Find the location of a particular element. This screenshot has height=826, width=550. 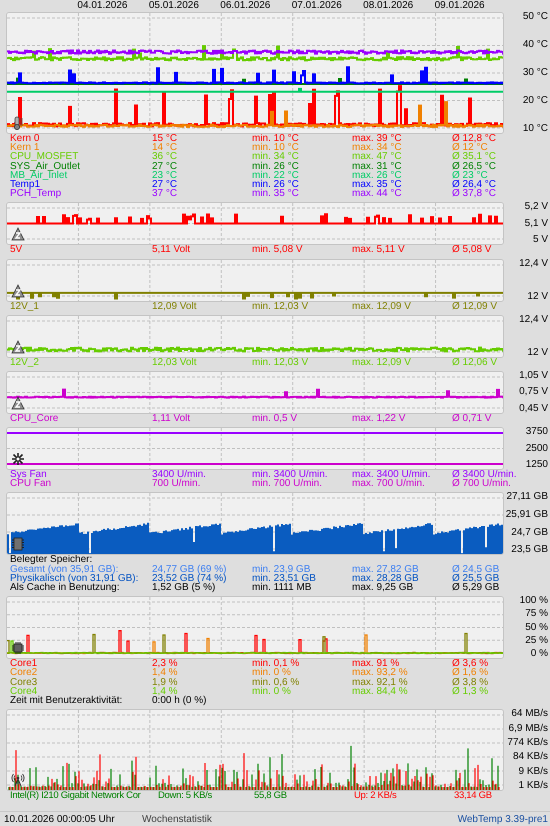

average-value: Ø 23 °C is located at coordinates (470, 175).